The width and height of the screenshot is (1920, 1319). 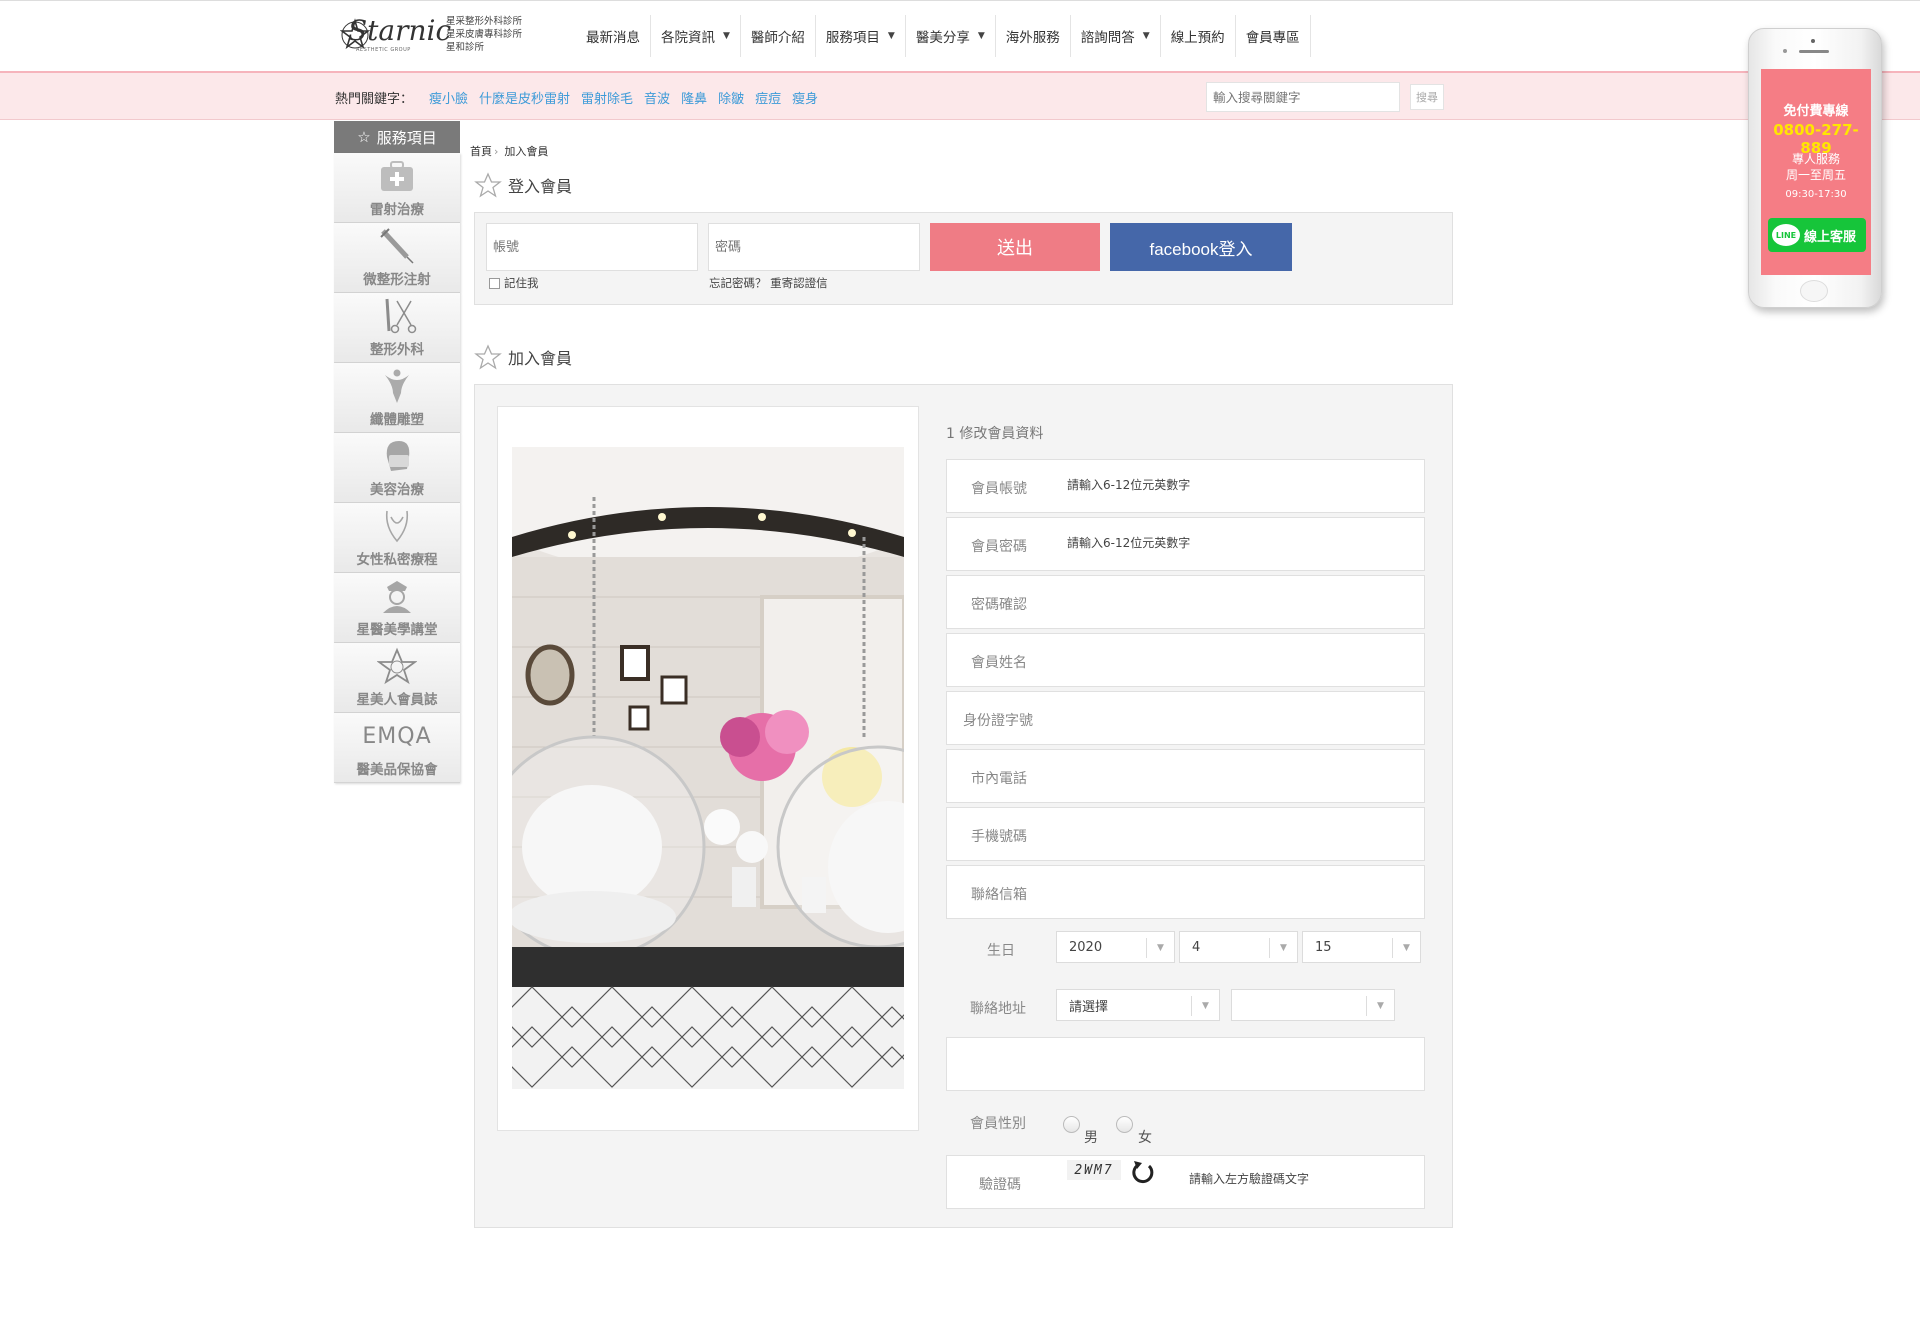 I want to click on nav-booking: 線上預約, so click(x=1198, y=36).